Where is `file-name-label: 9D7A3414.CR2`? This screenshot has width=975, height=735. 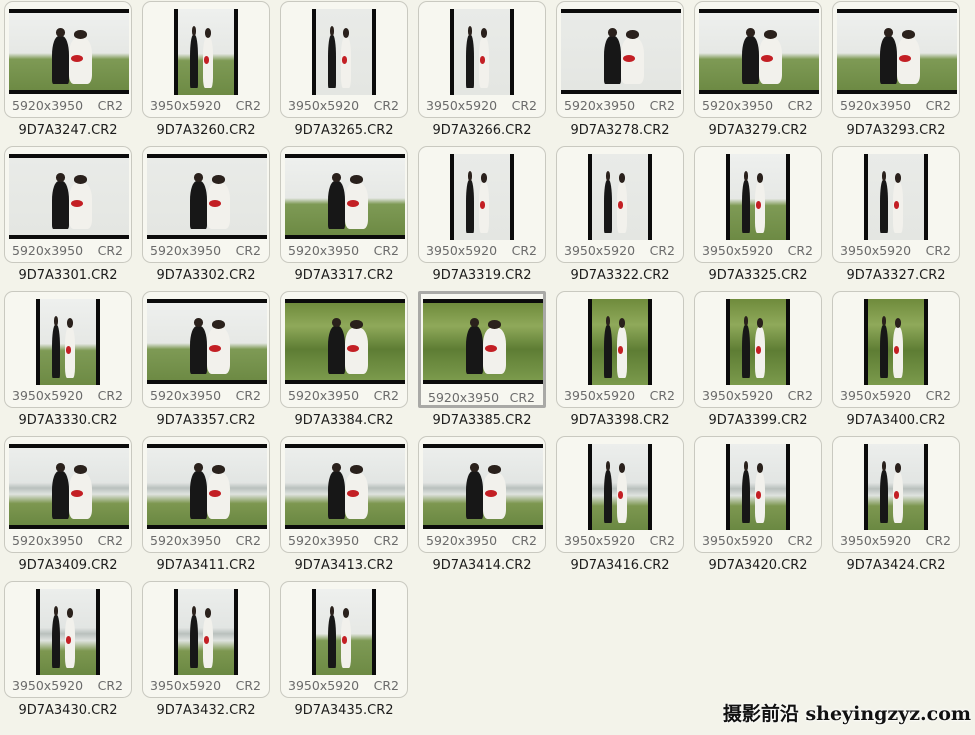 file-name-label: 9D7A3414.CR2 is located at coordinates (482, 566).